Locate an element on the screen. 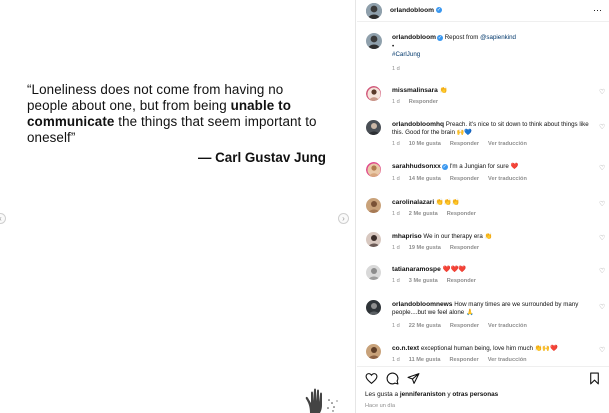  comment-text: tatianaramospe ❤️❤️❤️ is located at coordinates (495, 270).